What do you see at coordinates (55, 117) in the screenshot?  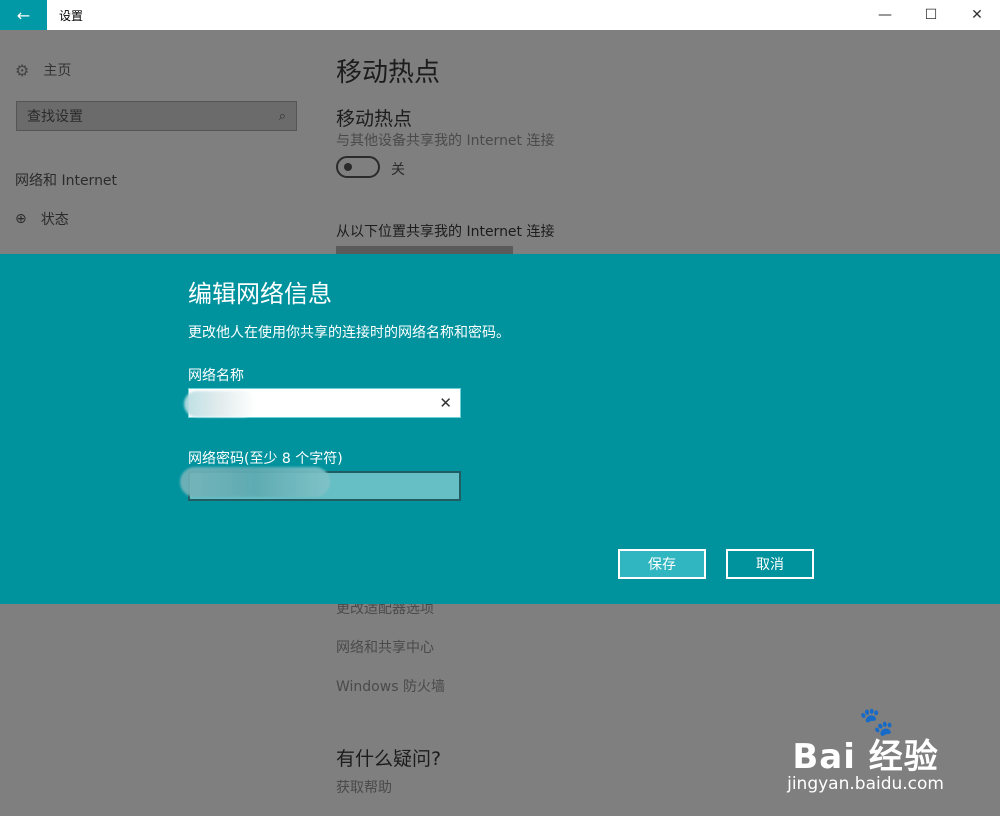 I see `search-placeholder: 查找设置` at bounding box center [55, 117].